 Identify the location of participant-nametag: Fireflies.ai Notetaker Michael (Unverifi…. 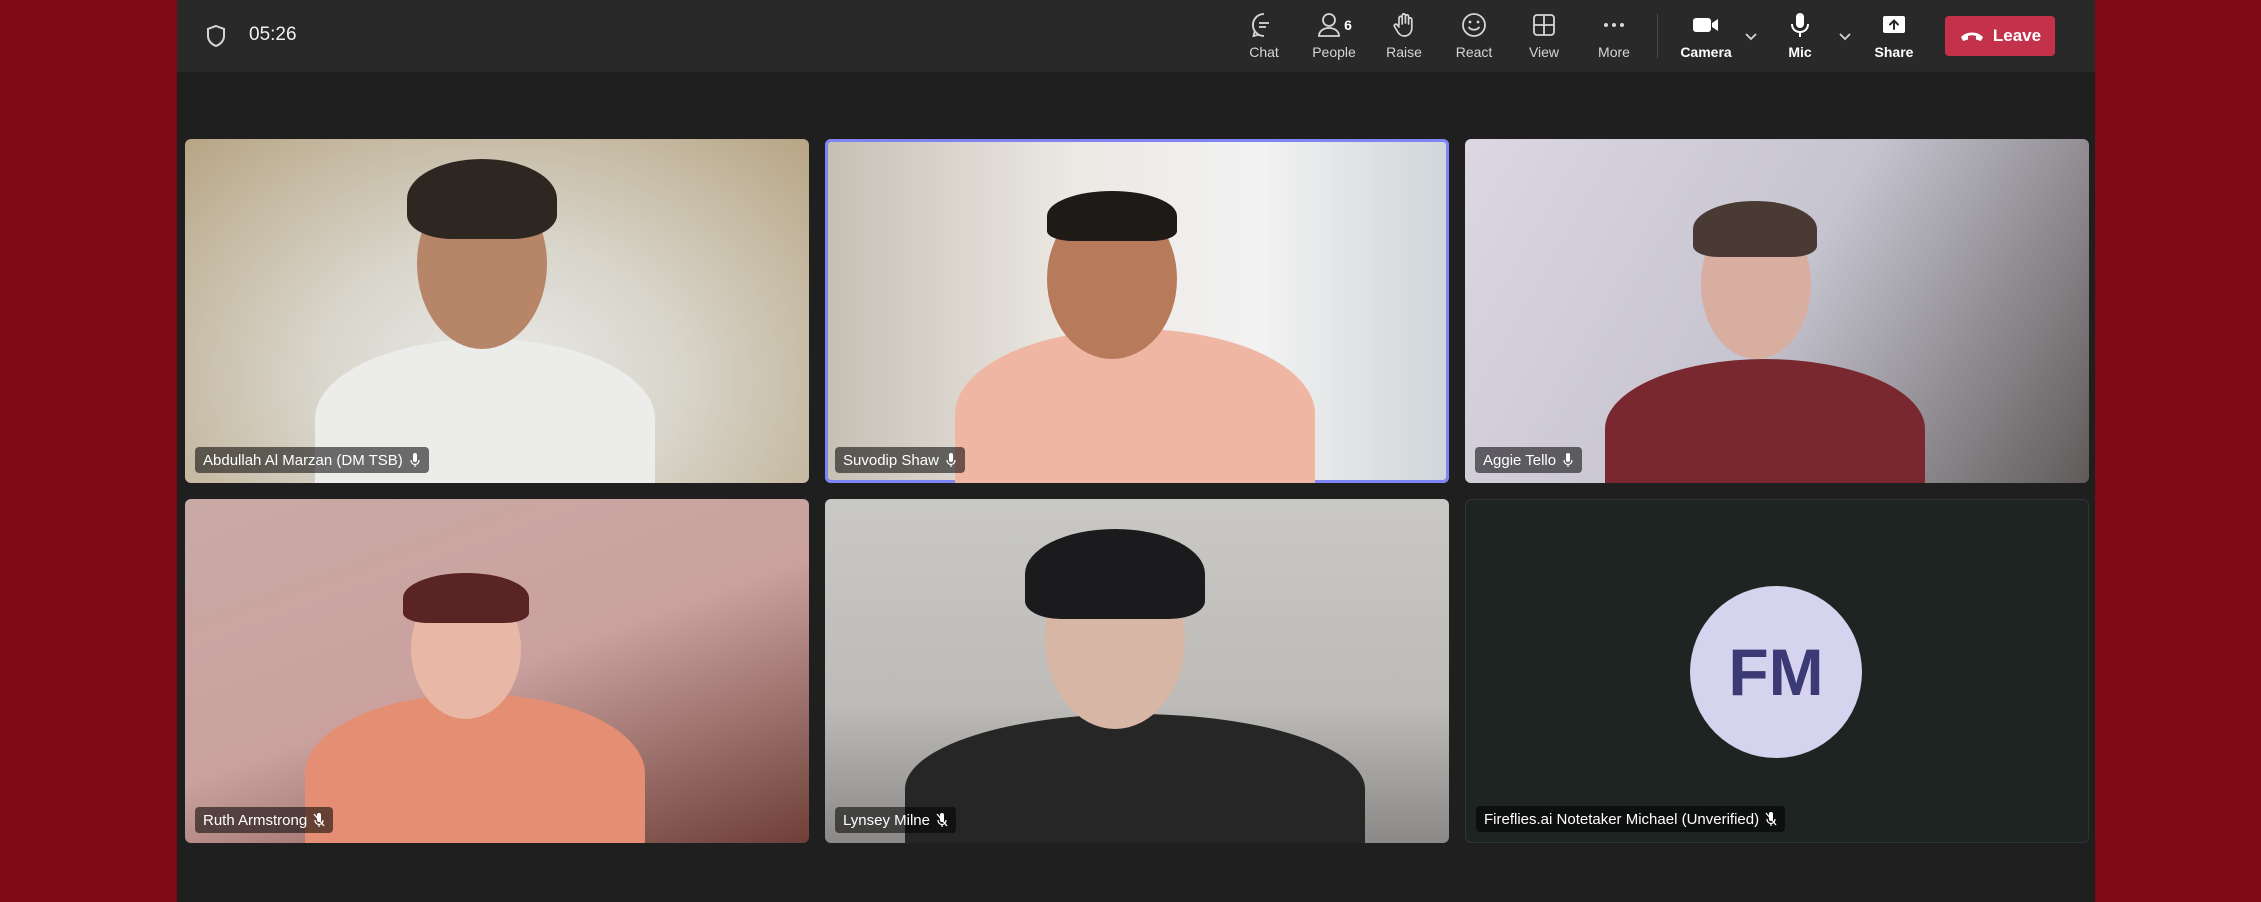
(1631, 819).